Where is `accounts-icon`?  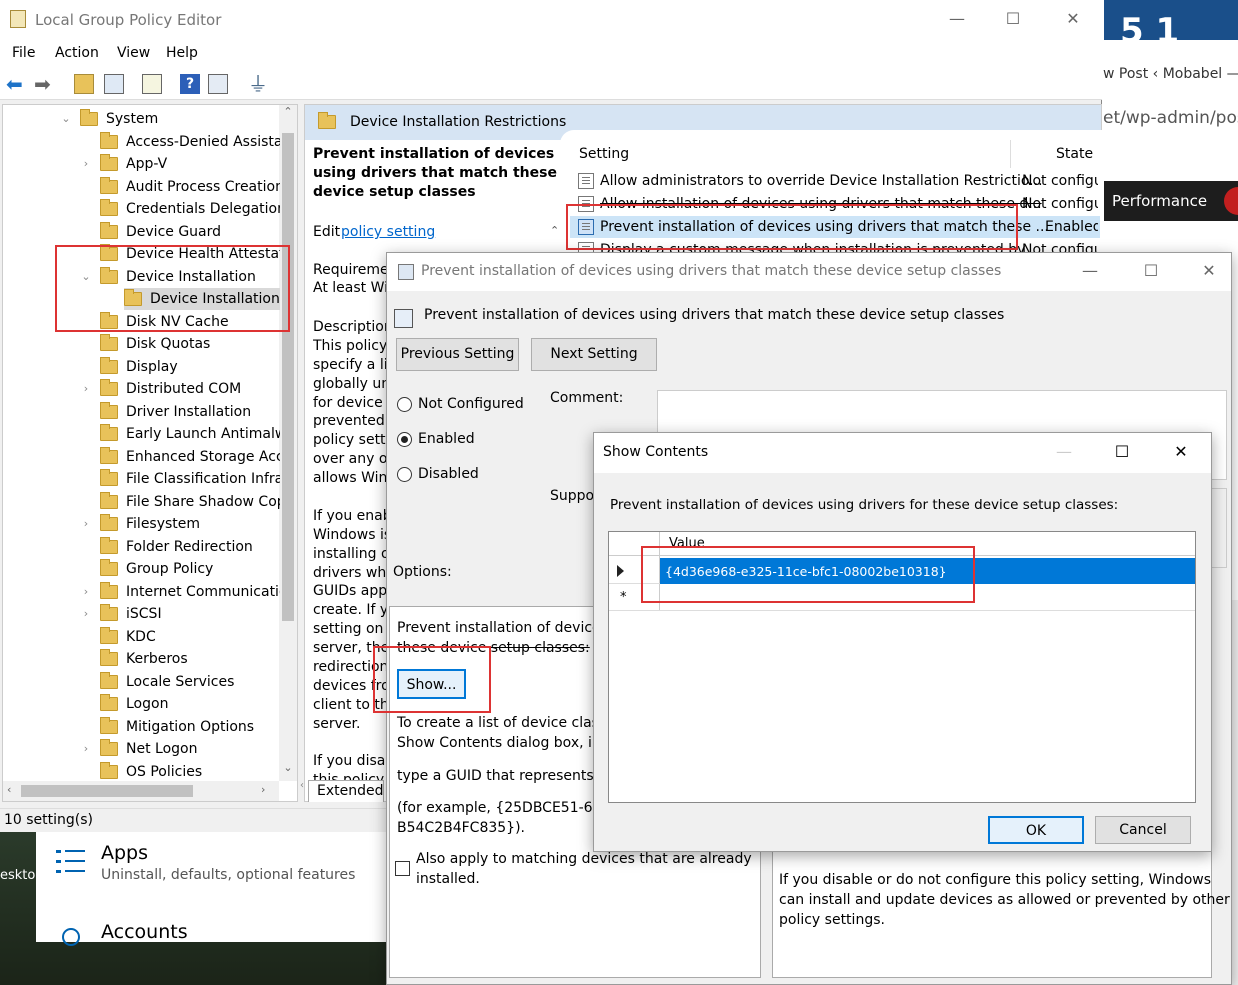 accounts-icon is located at coordinates (71, 937).